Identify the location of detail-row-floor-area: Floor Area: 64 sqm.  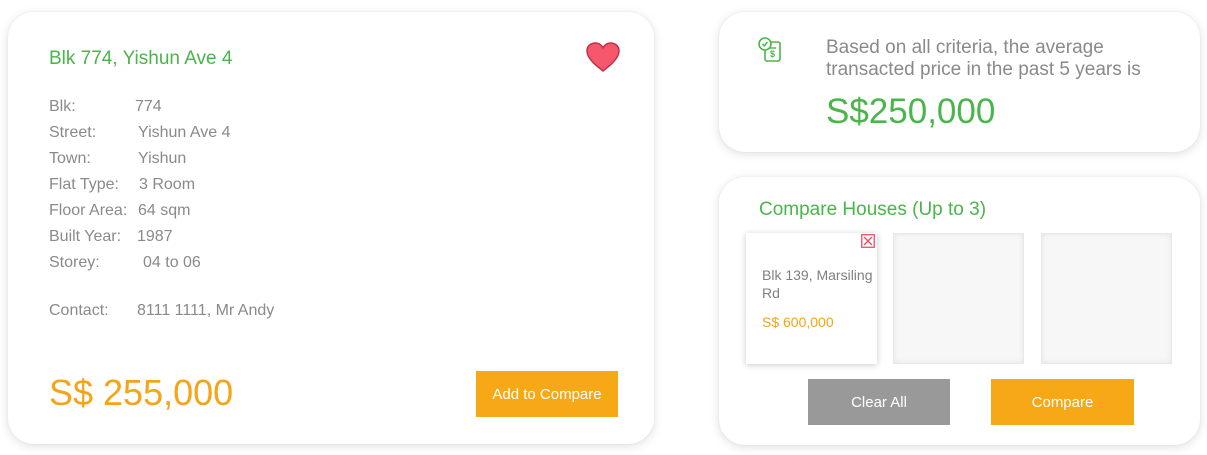
(119, 211).